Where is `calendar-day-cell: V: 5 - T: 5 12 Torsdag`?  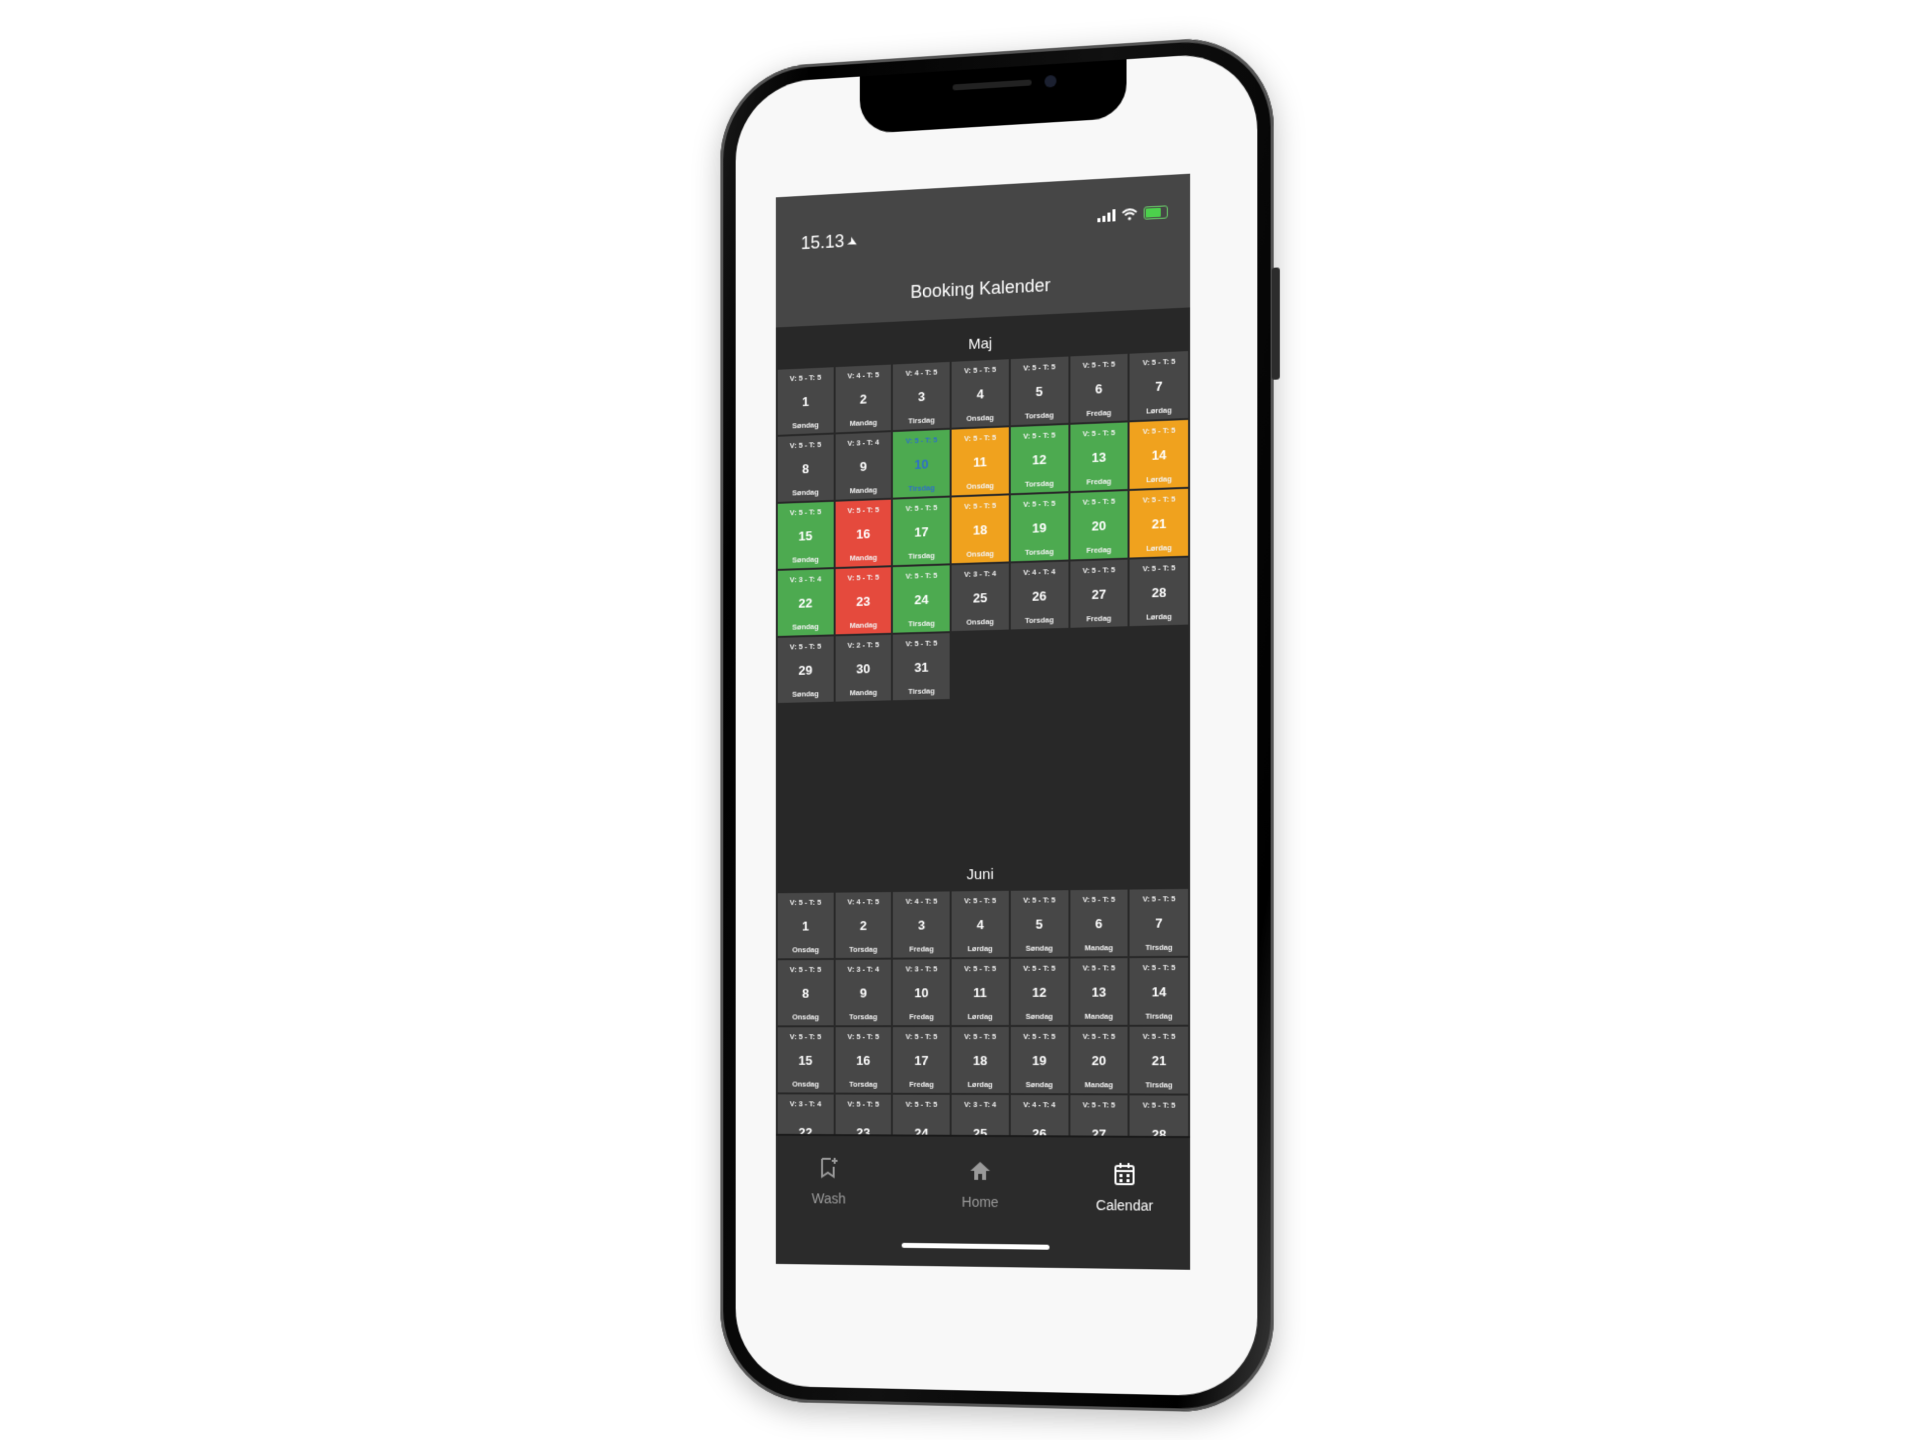
calendar-day-cell: V: 5 - T: 5 12 Torsdag is located at coordinates (1039, 459).